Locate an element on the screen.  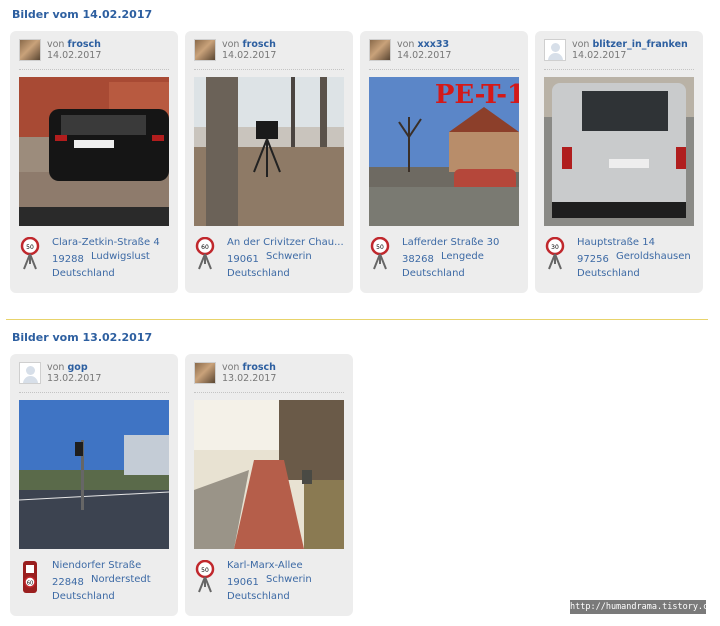
zip-code: 19288 is located at coordinates (68, 259).